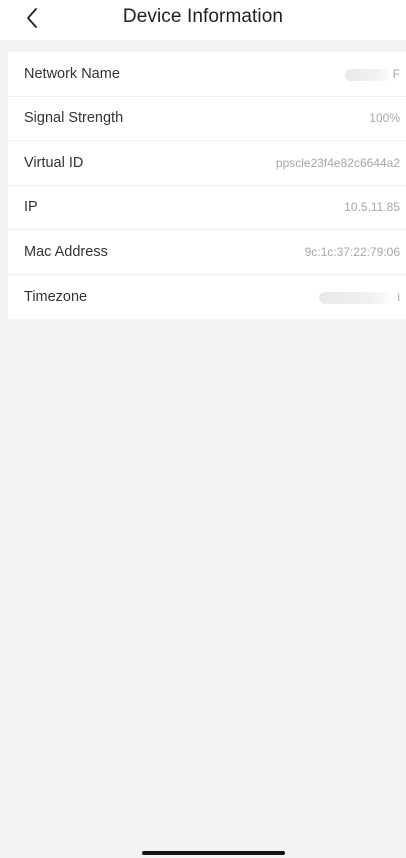 Image resolution: width=406 pixels, height=858 pixels. I want to click on page-title: Device Information, so click(203, 16).